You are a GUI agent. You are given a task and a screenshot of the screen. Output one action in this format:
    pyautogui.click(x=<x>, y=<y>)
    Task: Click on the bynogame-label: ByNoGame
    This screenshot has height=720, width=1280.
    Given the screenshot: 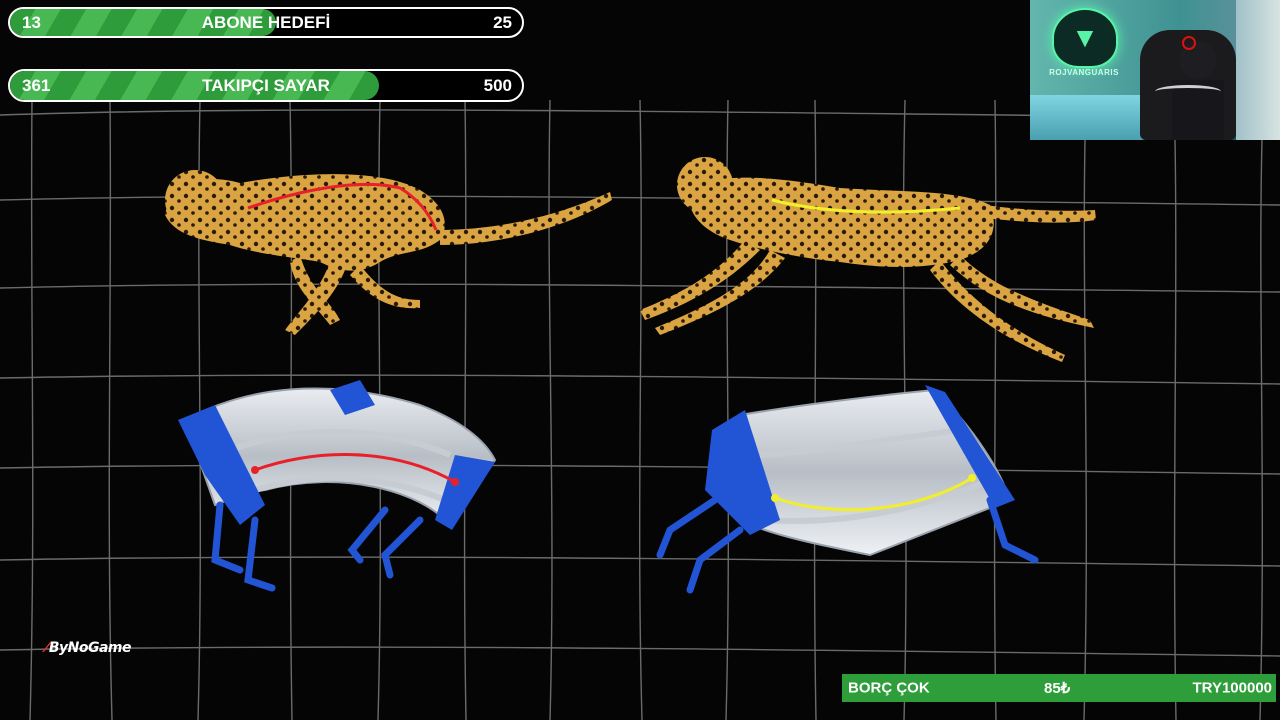 What is the action you would take?
    pyautogui.click(x=90, y=648)
    